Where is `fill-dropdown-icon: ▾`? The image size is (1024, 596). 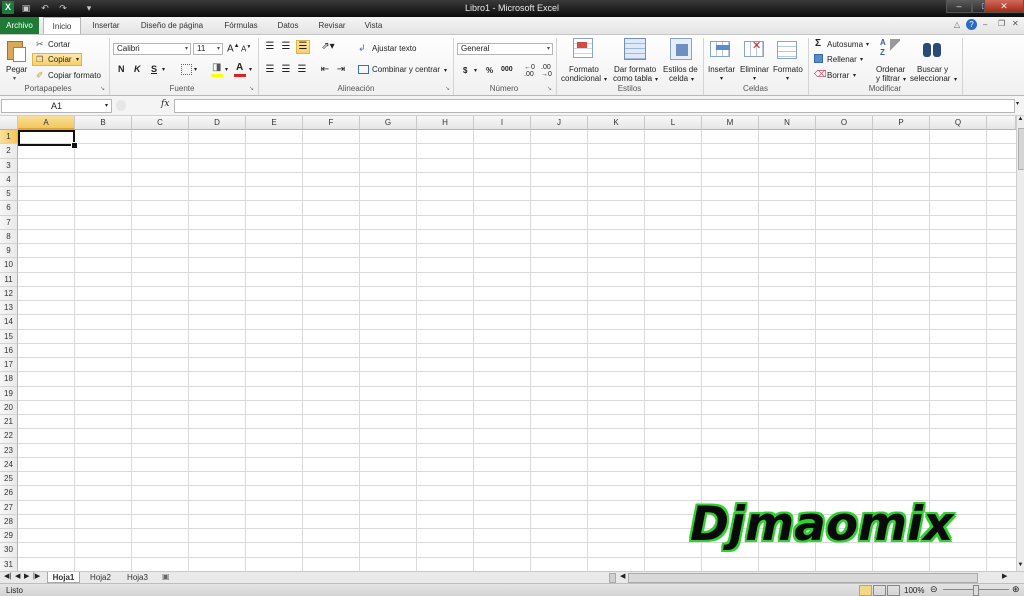 fill-dropdown-icon: ▾ is located at coordinates (861, 59).